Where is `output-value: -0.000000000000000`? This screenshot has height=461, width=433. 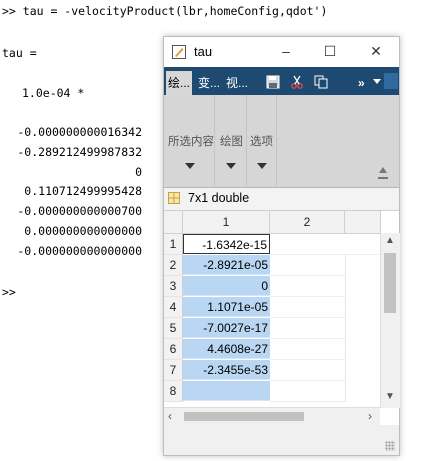
output-value: -0.000000000000000 is located at coordinates (79, 251).